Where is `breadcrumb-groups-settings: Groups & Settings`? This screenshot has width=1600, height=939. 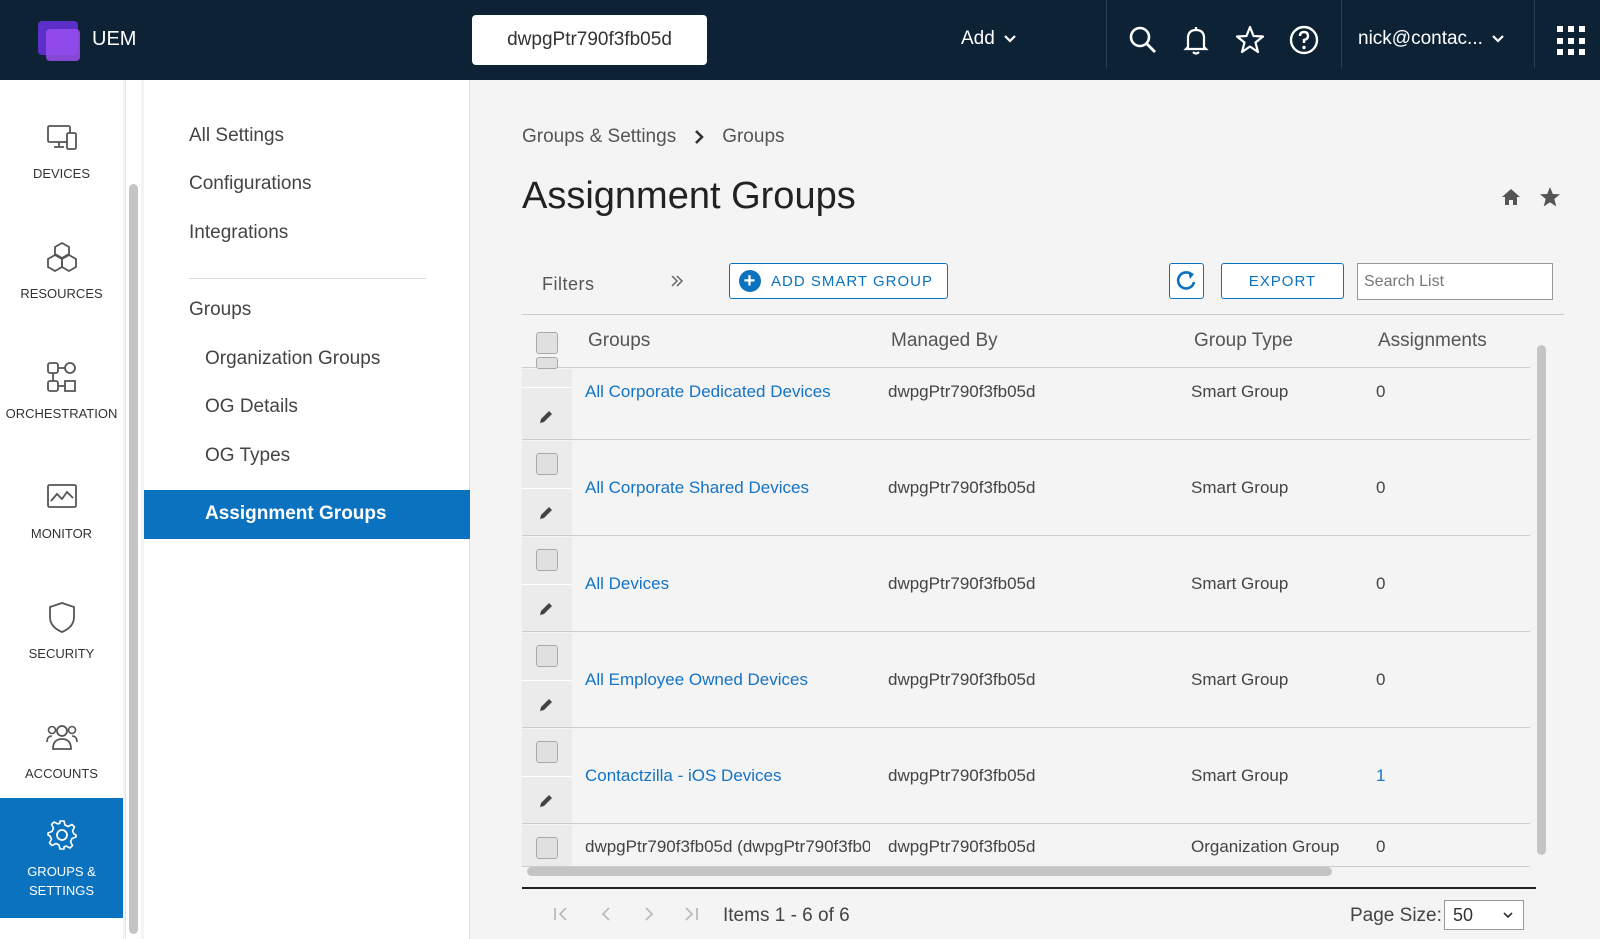
breadcrumb-groups-settings: Groups & Settings is located at coordinates (599, 137).